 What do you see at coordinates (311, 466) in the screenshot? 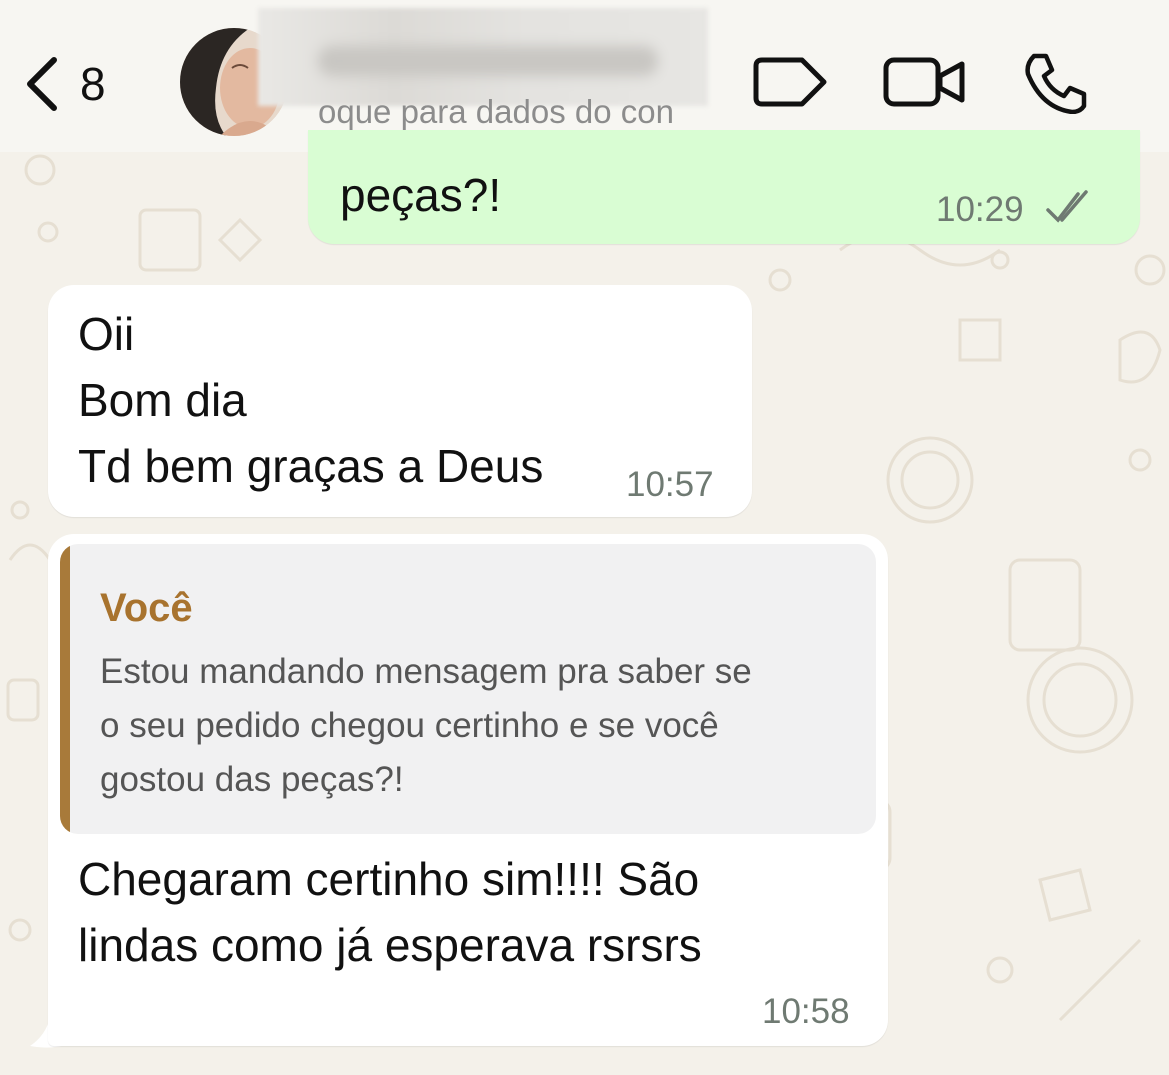
I see `message-line: Td bem graças a Deus` at bounding box center [311, 466].